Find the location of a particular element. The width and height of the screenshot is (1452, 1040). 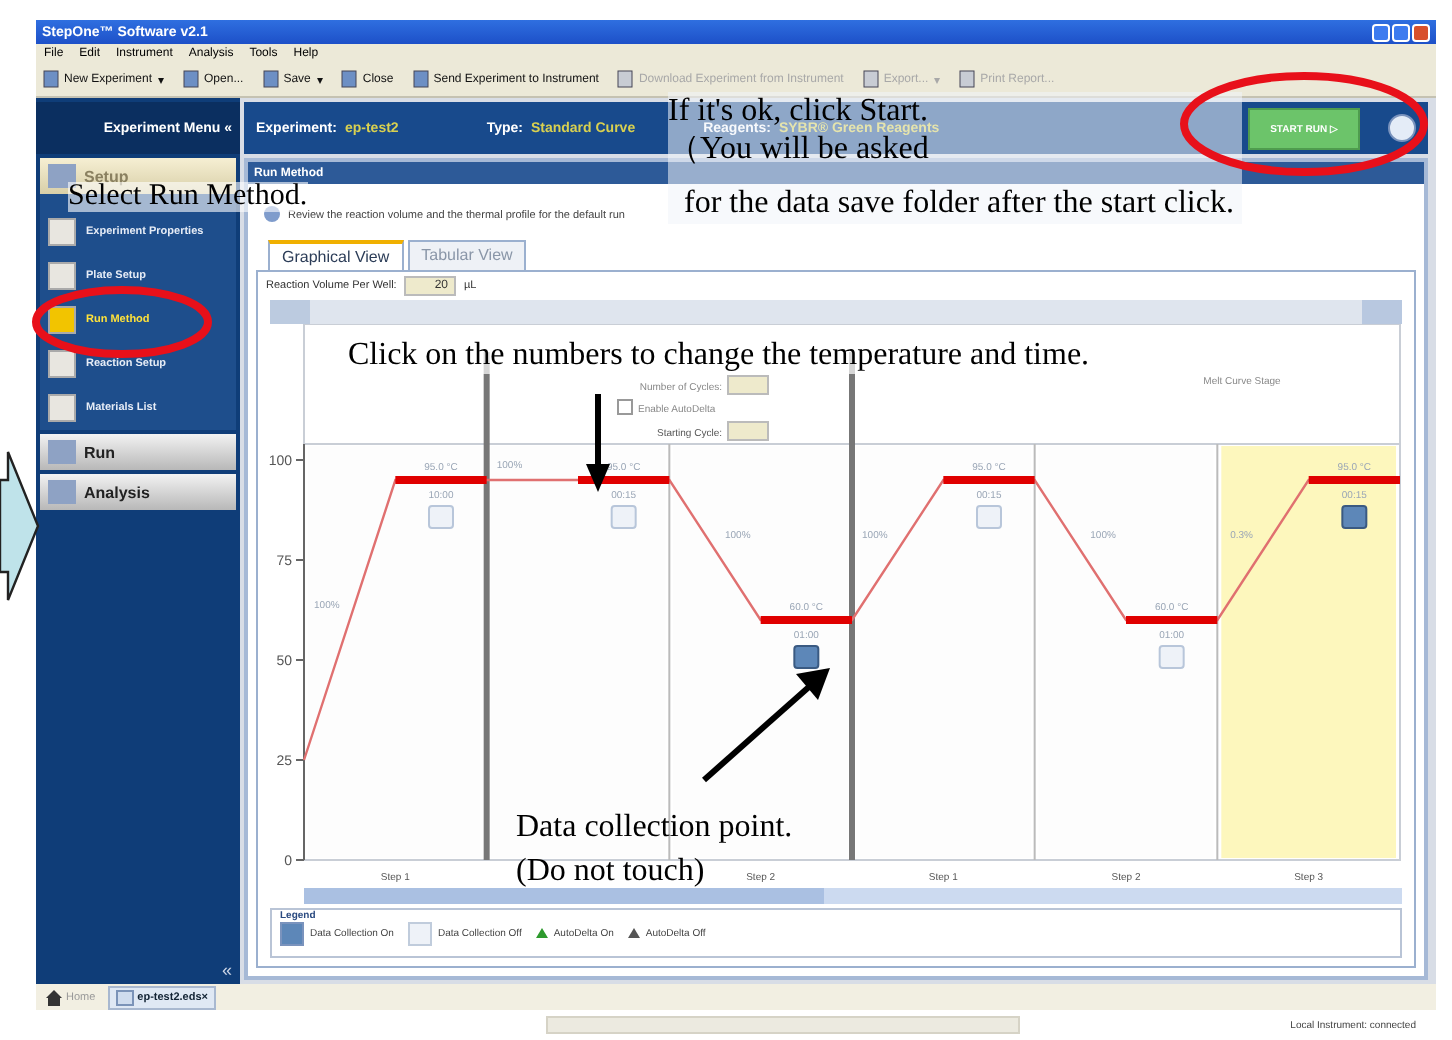

section-header: Run is located at coordinates (138, 452).